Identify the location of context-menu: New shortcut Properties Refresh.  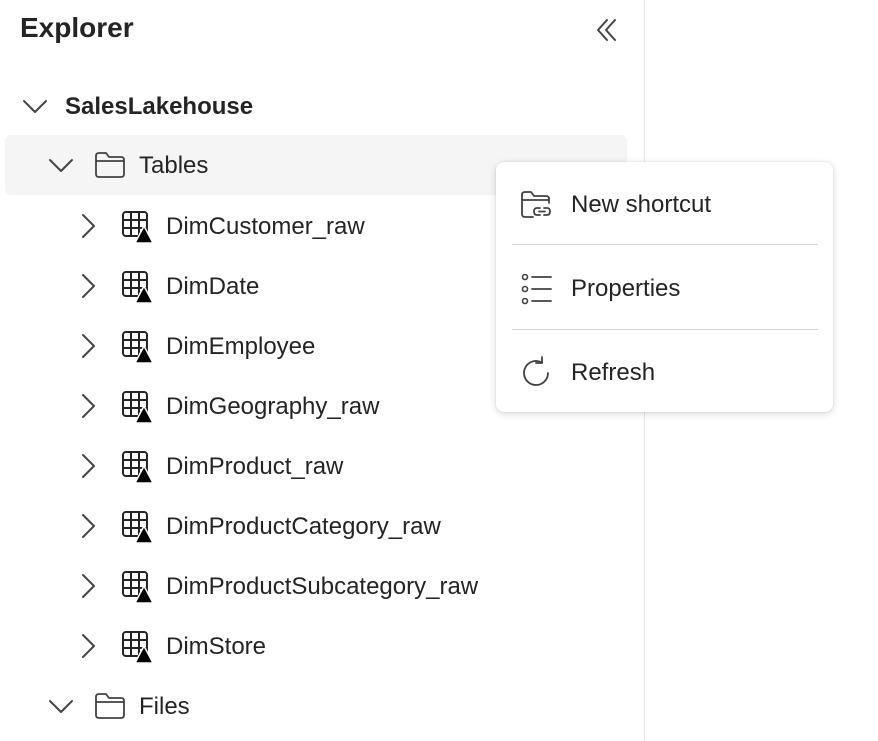
(664, 287).